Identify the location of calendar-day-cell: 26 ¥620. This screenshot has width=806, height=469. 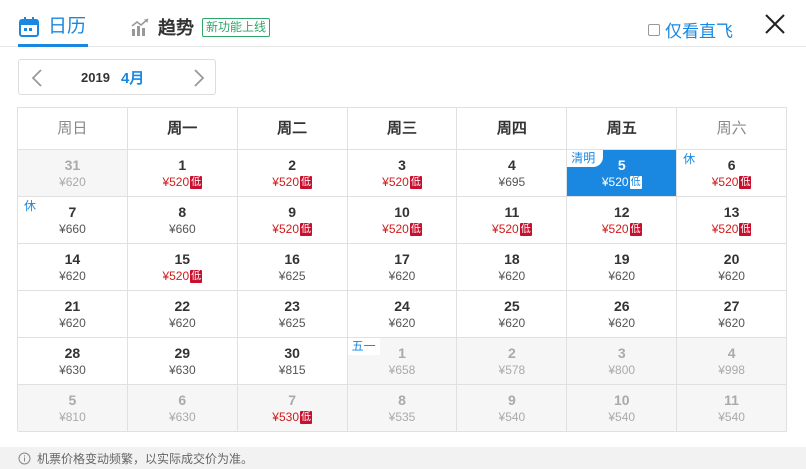
(622, 314).